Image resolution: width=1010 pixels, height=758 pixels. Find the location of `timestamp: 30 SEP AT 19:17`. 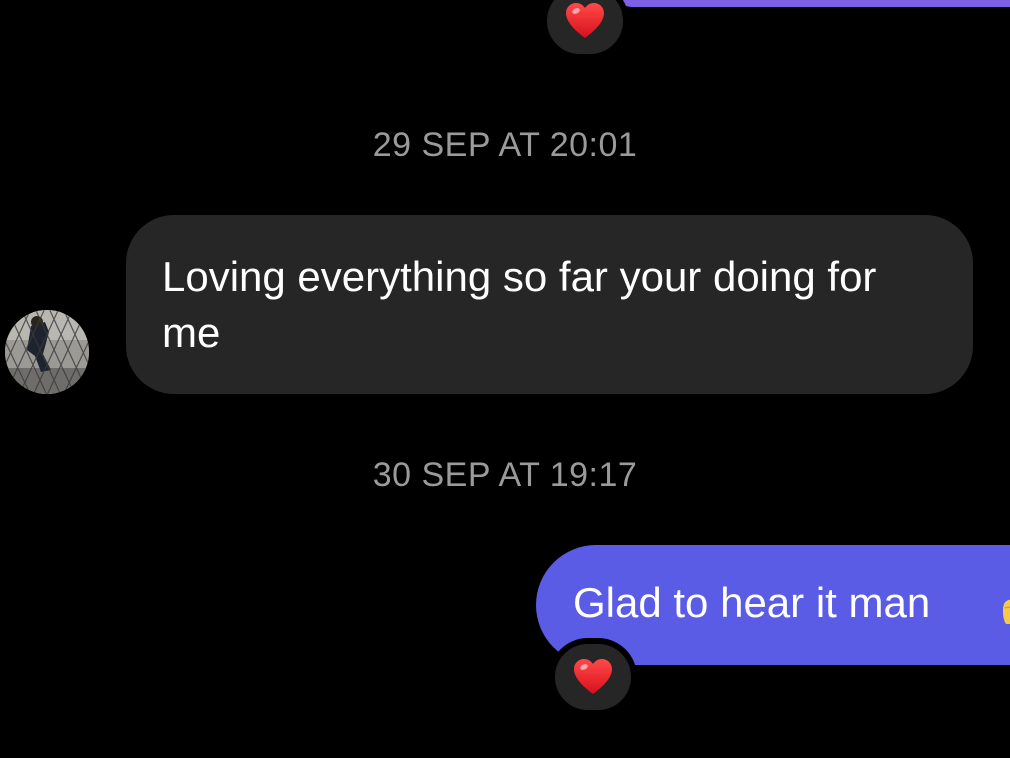

timestamp: 30 SEP AT 19:17 is located at coordinates (505, 475).